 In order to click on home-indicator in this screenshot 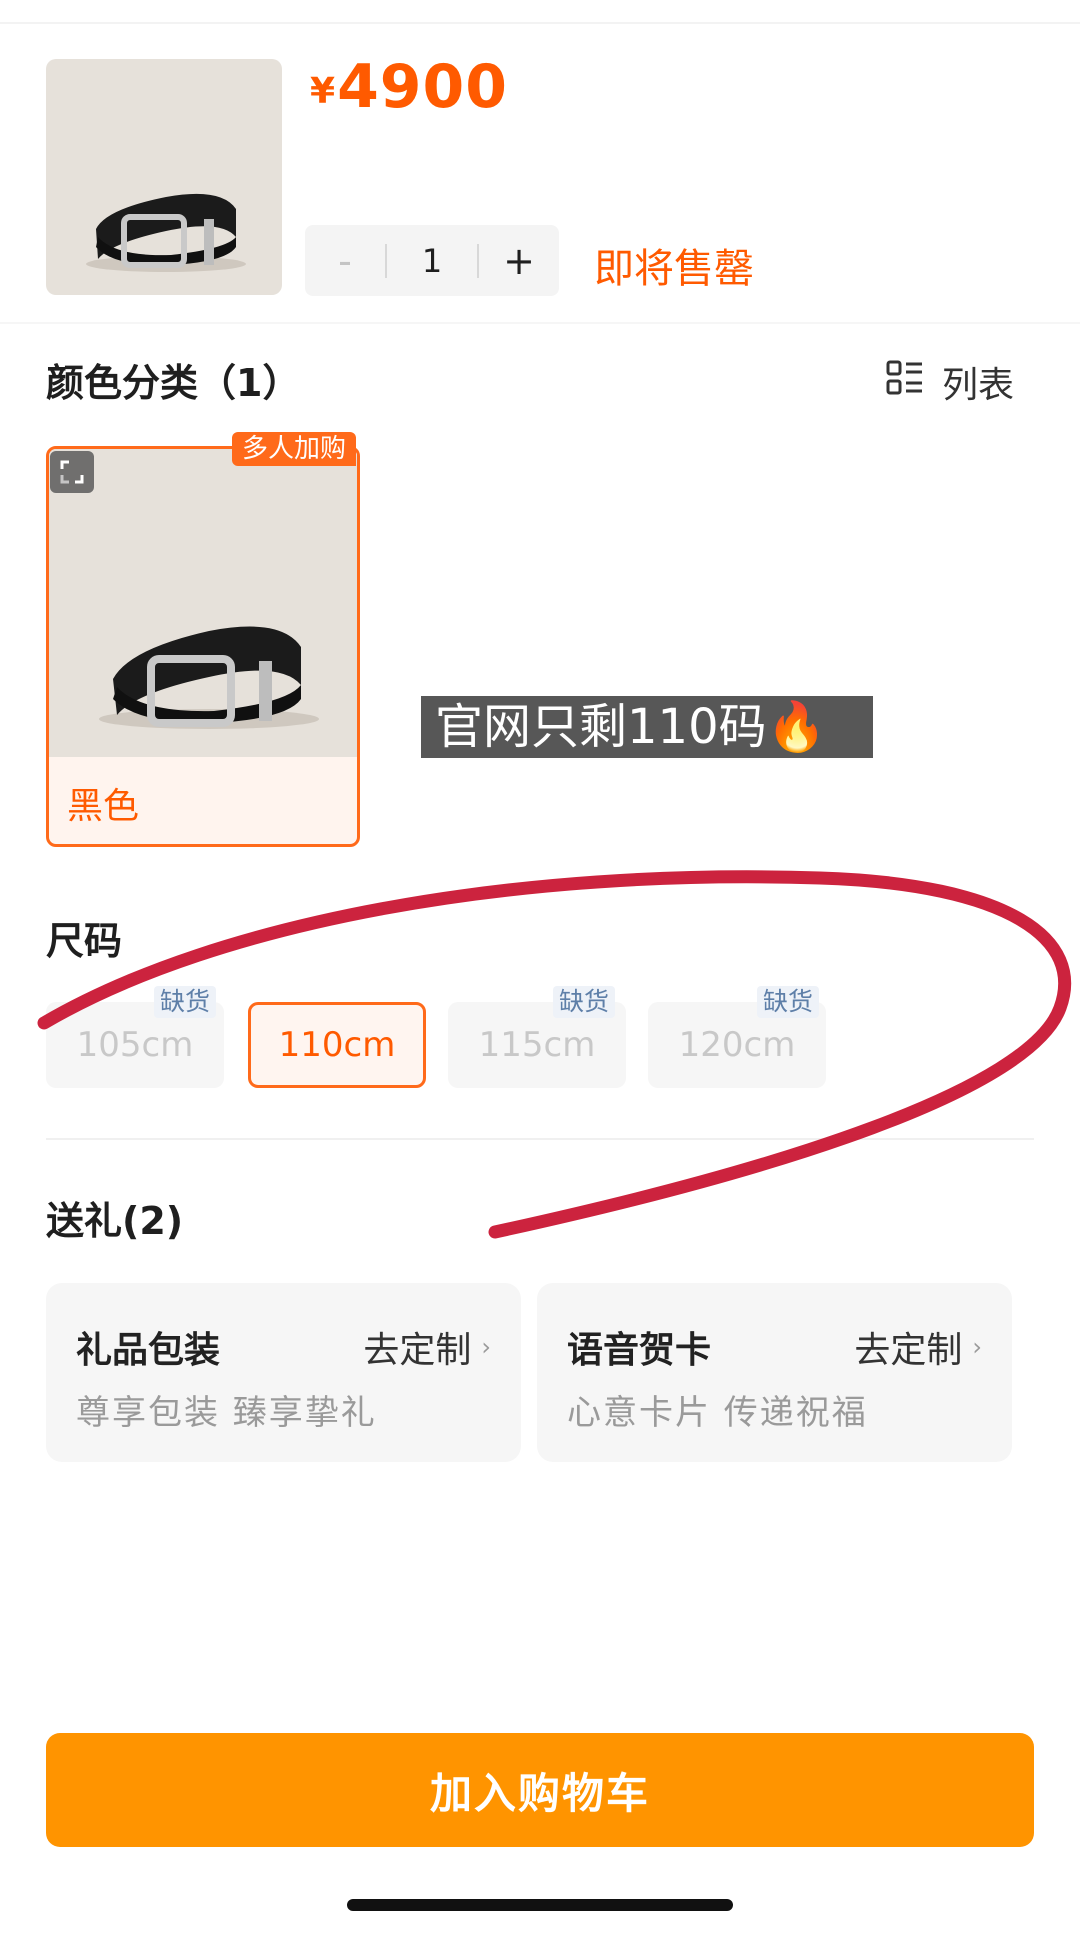, I will do `click(540, 1905)`.